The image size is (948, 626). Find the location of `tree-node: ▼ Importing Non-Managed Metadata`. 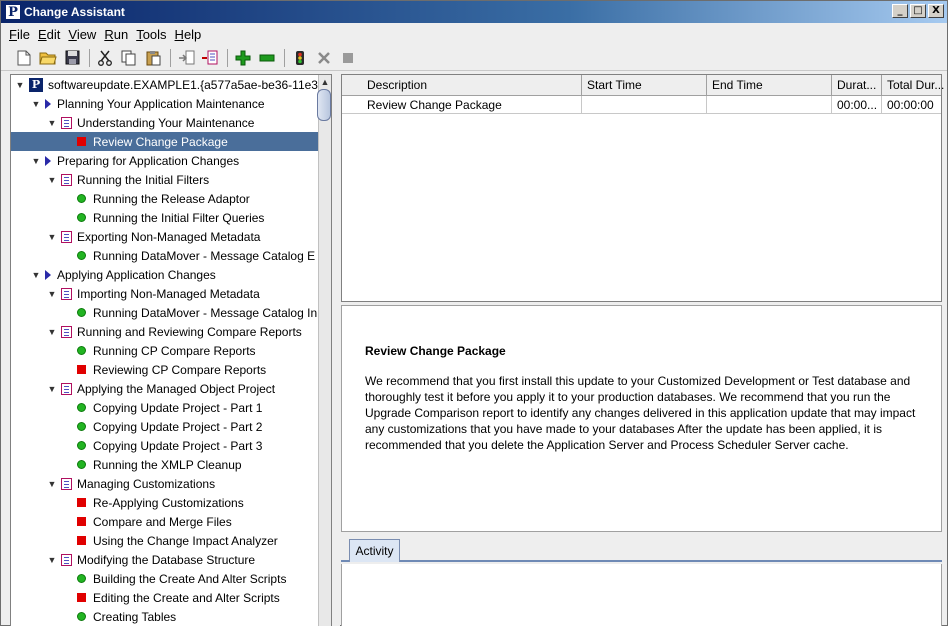

tree-node: ▼ Importing Non-Managed Metadata is located at coordinates (165, 293).